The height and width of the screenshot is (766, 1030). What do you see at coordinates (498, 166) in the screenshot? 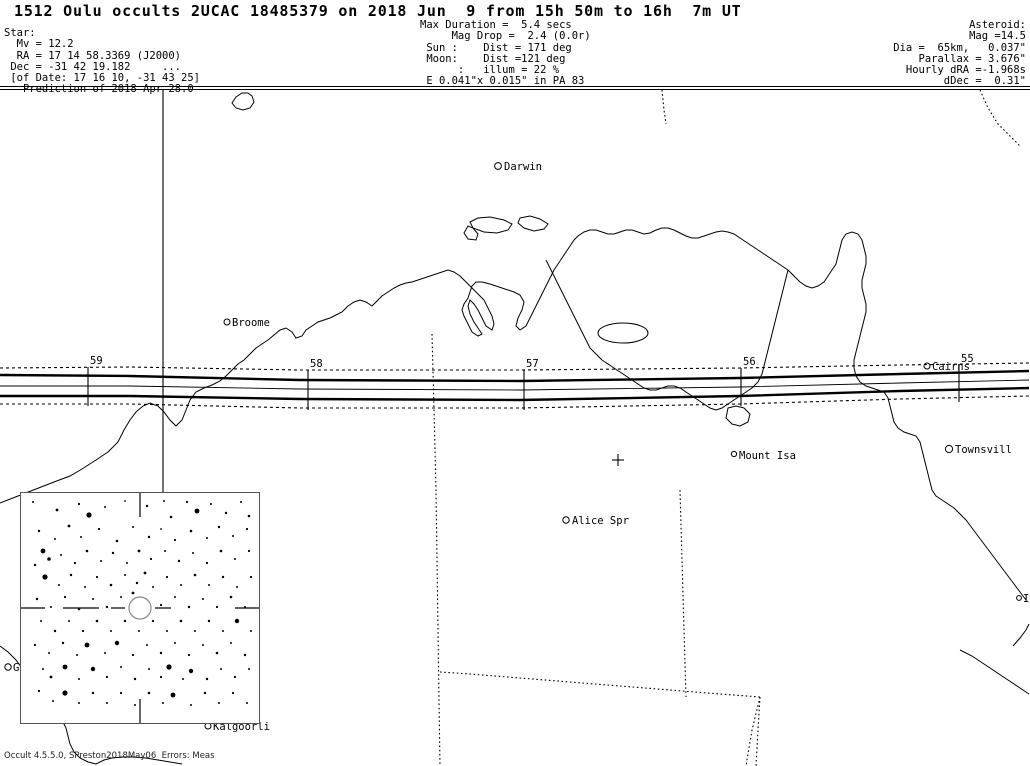
I see `city-marker-darwin` at bounding box center [498, 166].